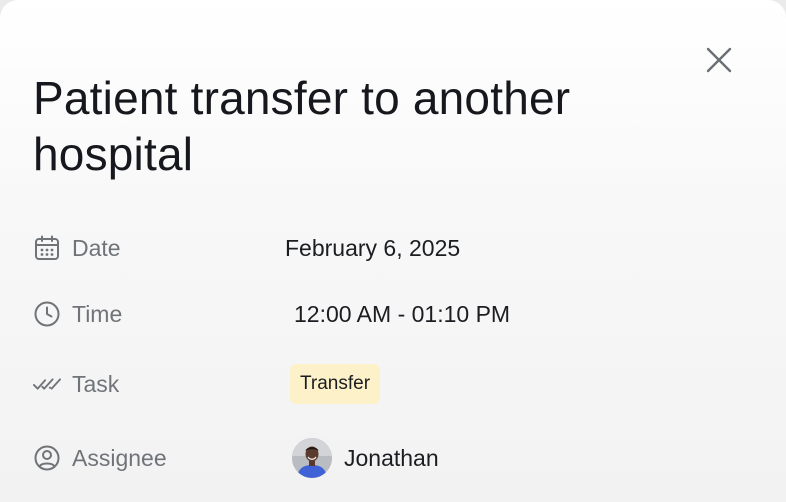  Describe the element at coordinates (402, 314) in the screenshot. I see `time-value: 12:00 AM - 01:10 PM` at that location.